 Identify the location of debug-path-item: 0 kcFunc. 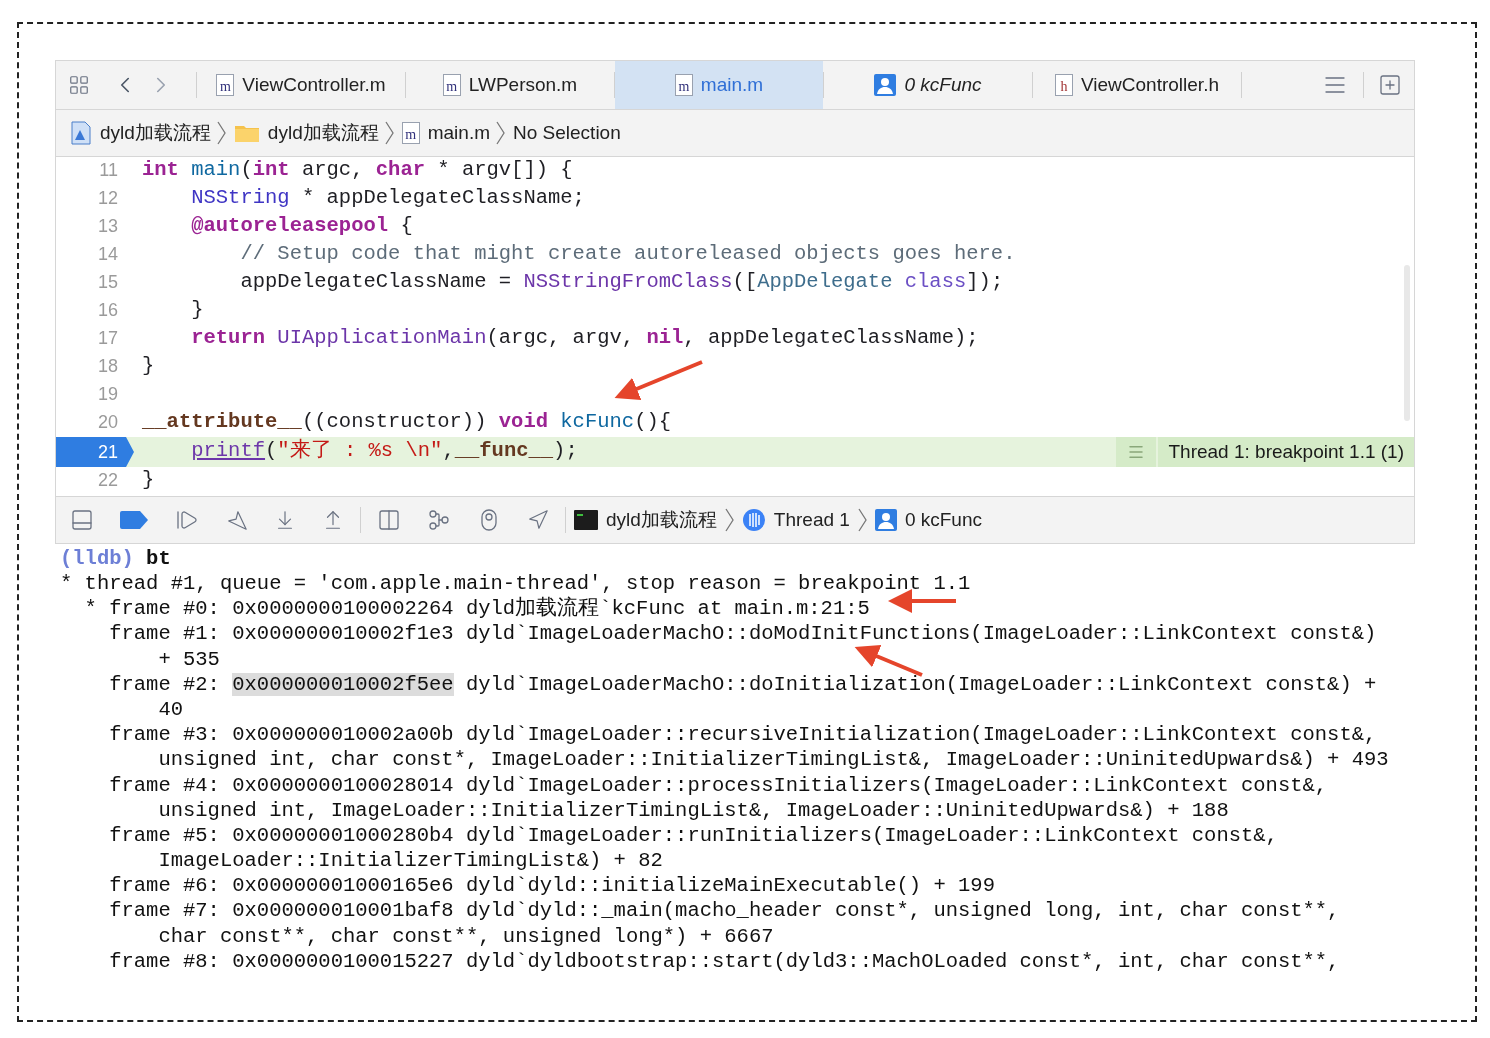
(943, 520).